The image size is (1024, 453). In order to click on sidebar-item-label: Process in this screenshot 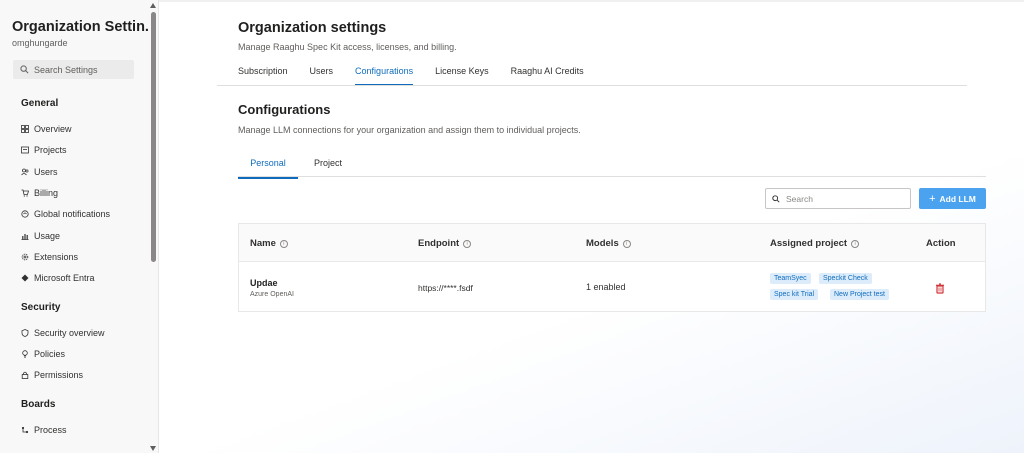, I will do `click(50, 430)`.